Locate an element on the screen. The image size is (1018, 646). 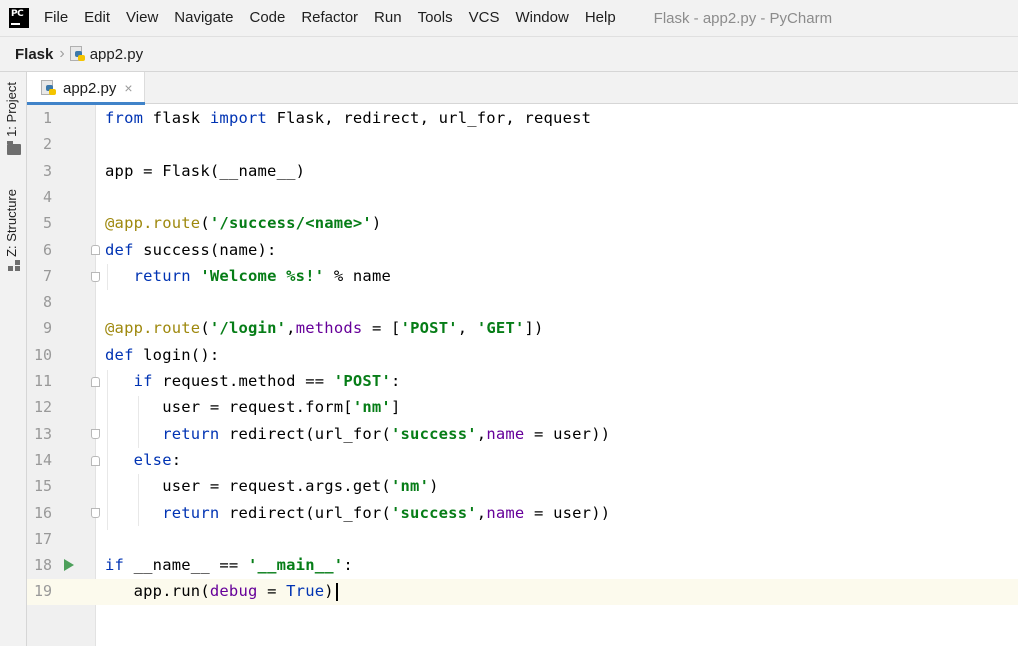
folder-icon is located at coordinates (14, 148).